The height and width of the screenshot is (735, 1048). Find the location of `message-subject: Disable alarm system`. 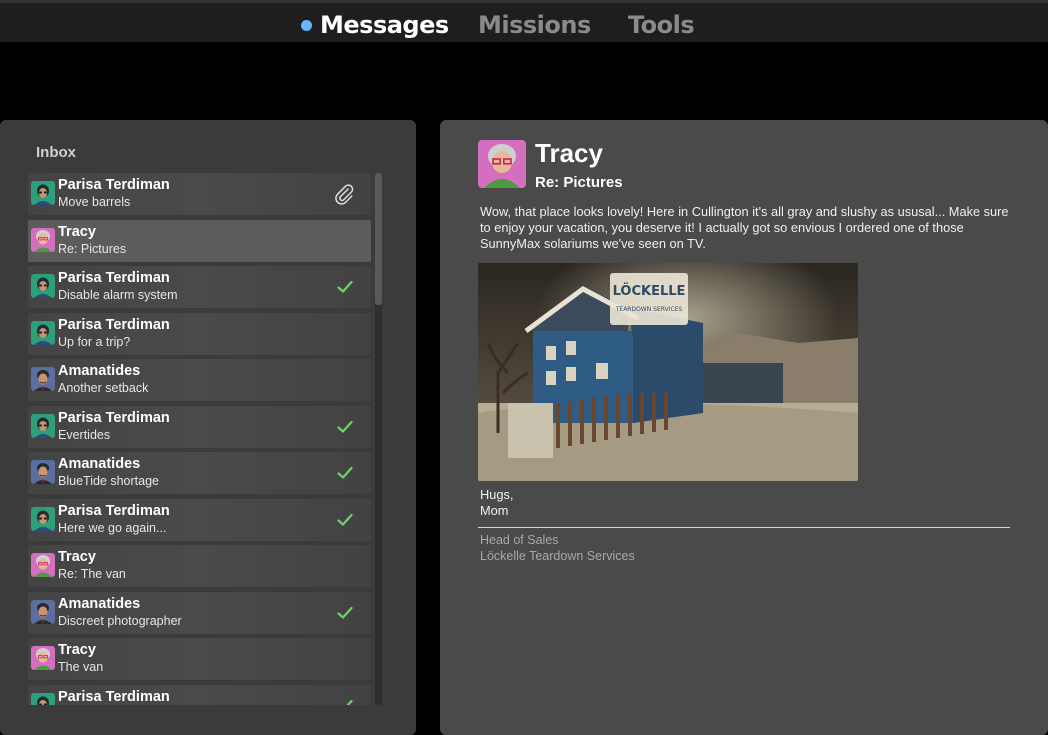

message-subject: Disable alarm system is located at coordinates (118, 295).